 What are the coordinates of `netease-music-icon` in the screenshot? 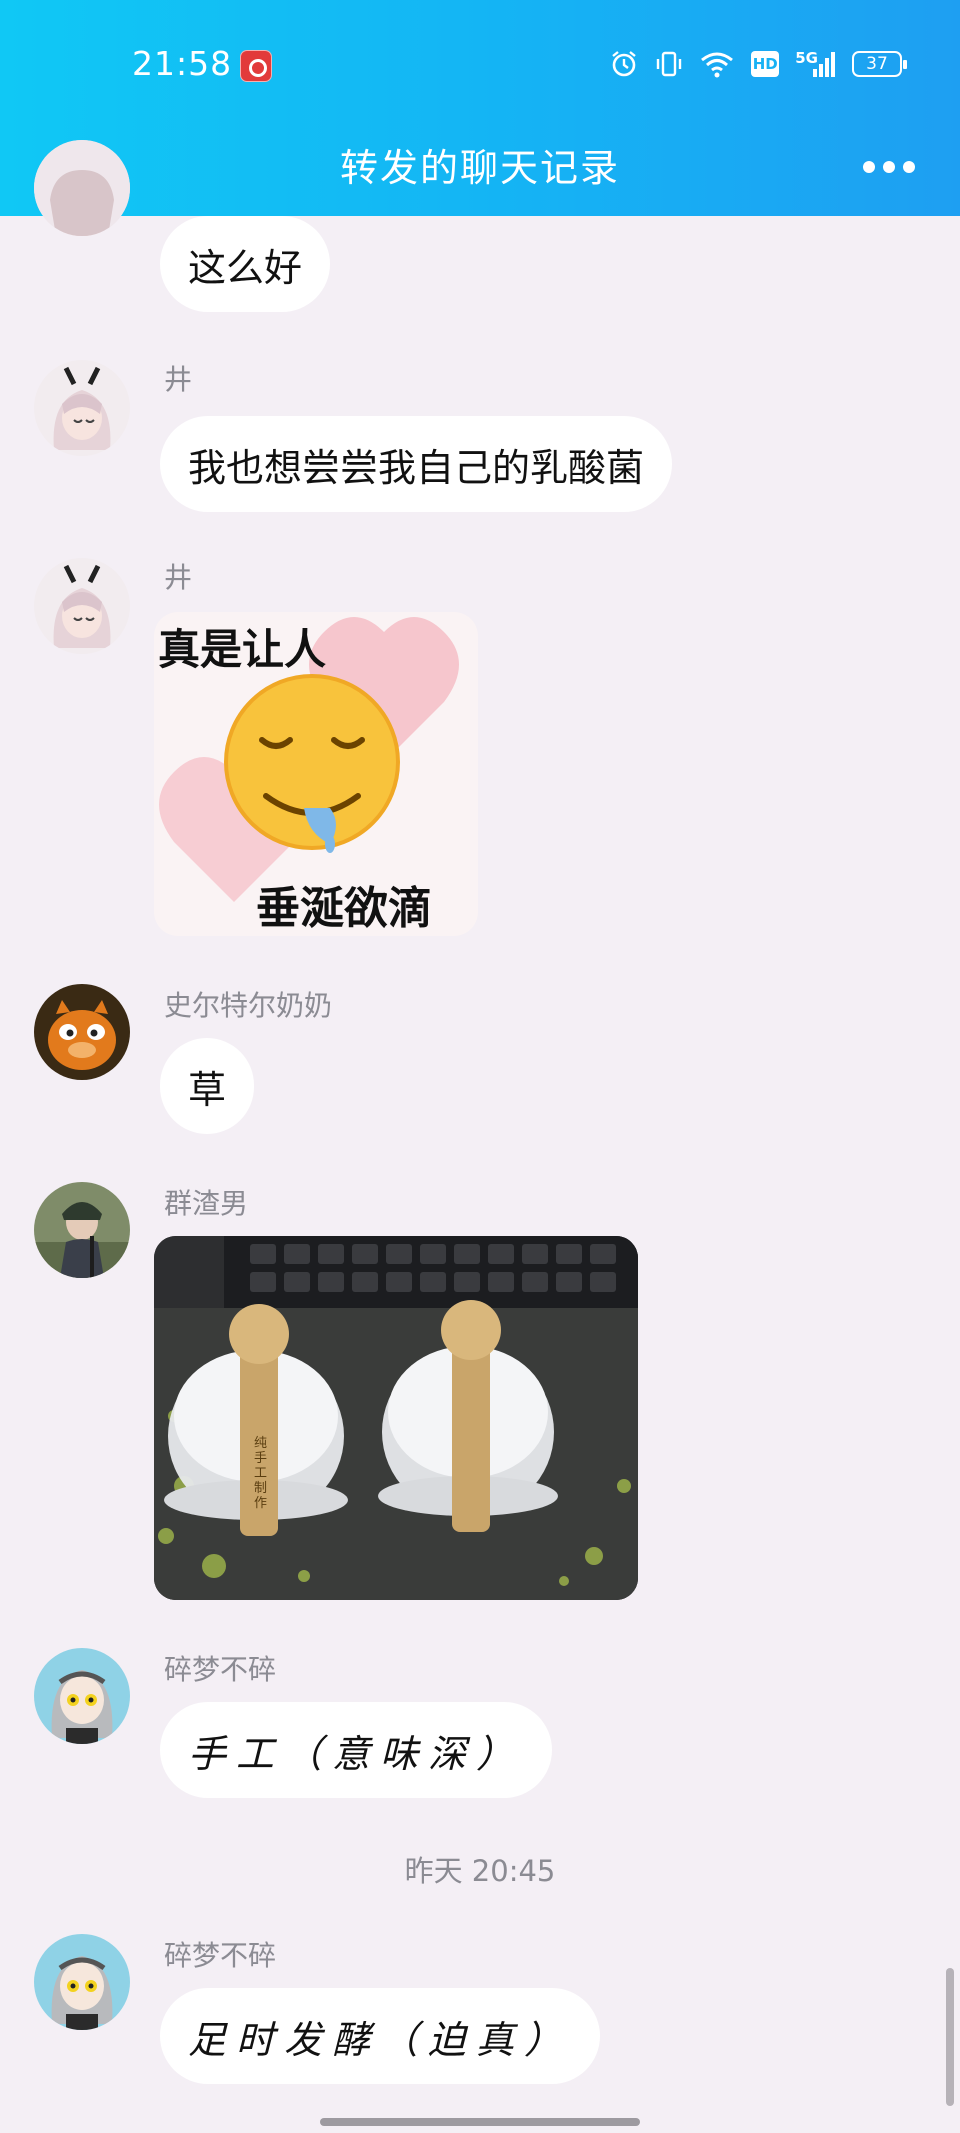 It's located at (256, 66).